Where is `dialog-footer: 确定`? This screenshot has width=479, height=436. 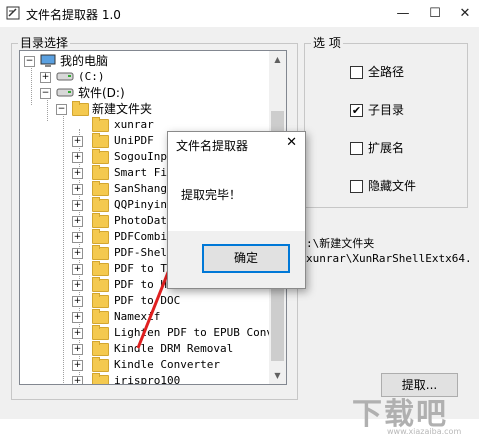
dialog-footer: 确定 is located at coordinates (236, 259).